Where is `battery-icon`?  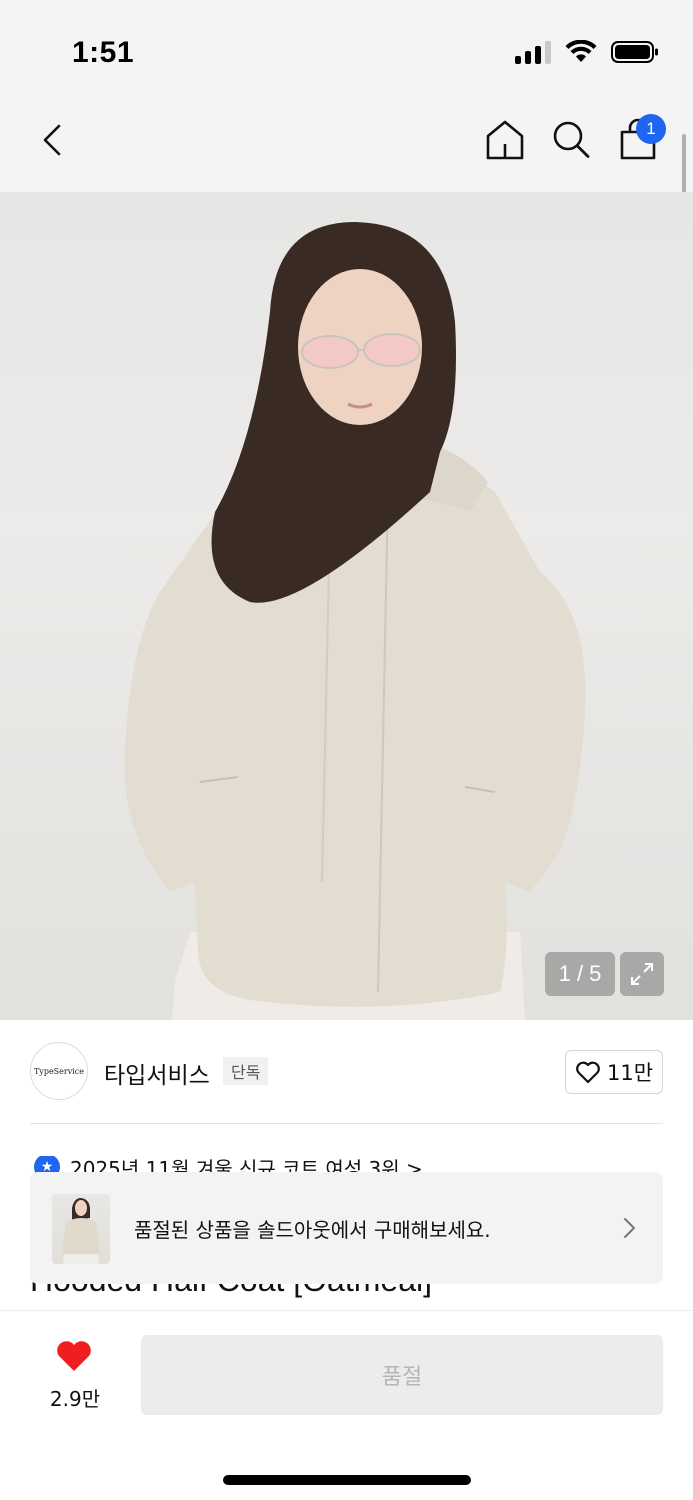
battery-icon is located at coordinates (634, 52).